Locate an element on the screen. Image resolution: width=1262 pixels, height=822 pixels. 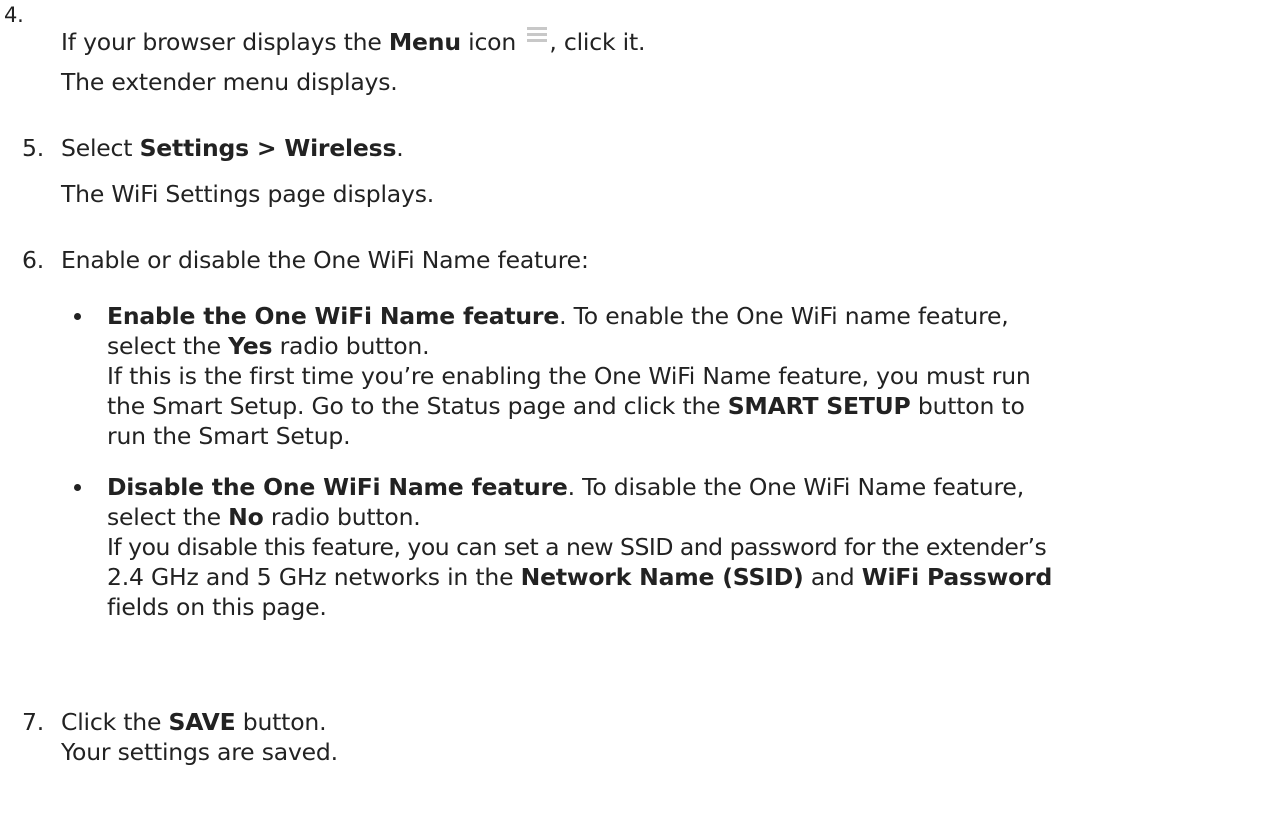
step-5-line-1: Select Settings > Wireless. is located at coordinates (232, 148).